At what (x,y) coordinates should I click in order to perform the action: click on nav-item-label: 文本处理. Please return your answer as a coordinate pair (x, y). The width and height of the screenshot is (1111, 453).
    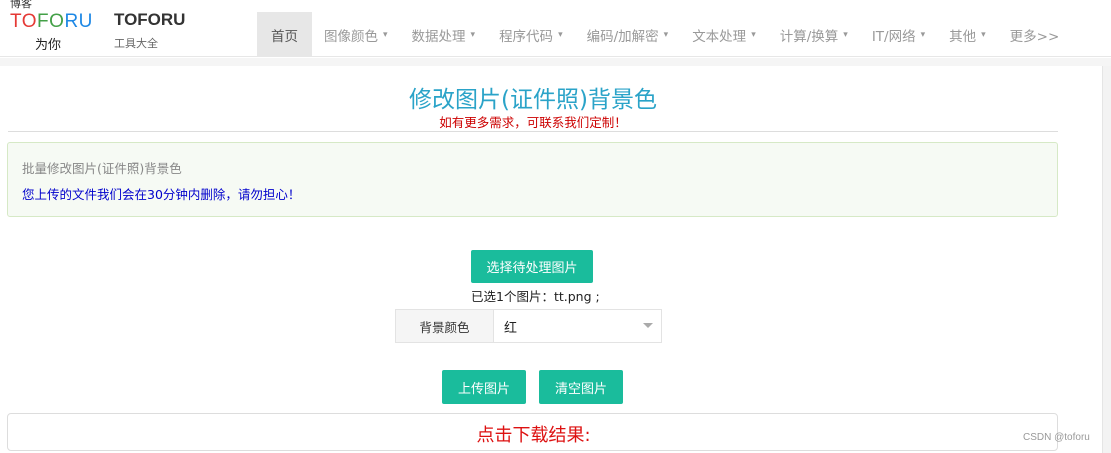
    Looking at the image, I should click on (719, 36).